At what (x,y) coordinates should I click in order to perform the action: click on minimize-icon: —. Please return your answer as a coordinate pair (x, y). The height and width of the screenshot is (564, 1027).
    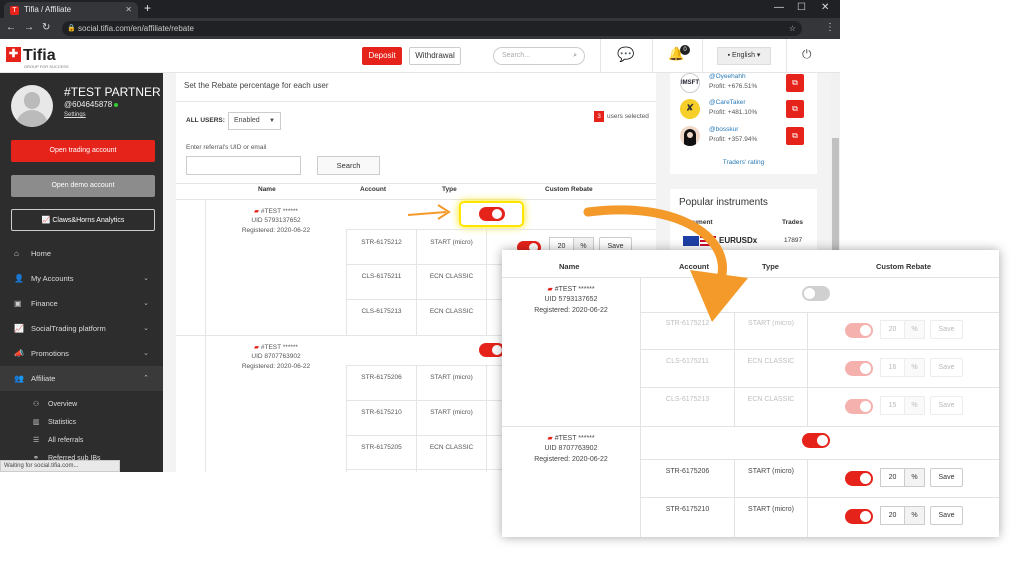
    Looking at the image, I should click on (779, 7).